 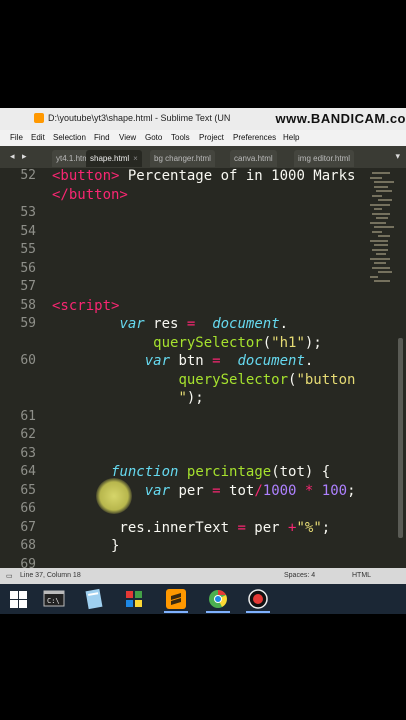 What do you see at coordinates (211, 137) in the screenshot?
I see `menu-project: Project` at bounding box center [211, 137].